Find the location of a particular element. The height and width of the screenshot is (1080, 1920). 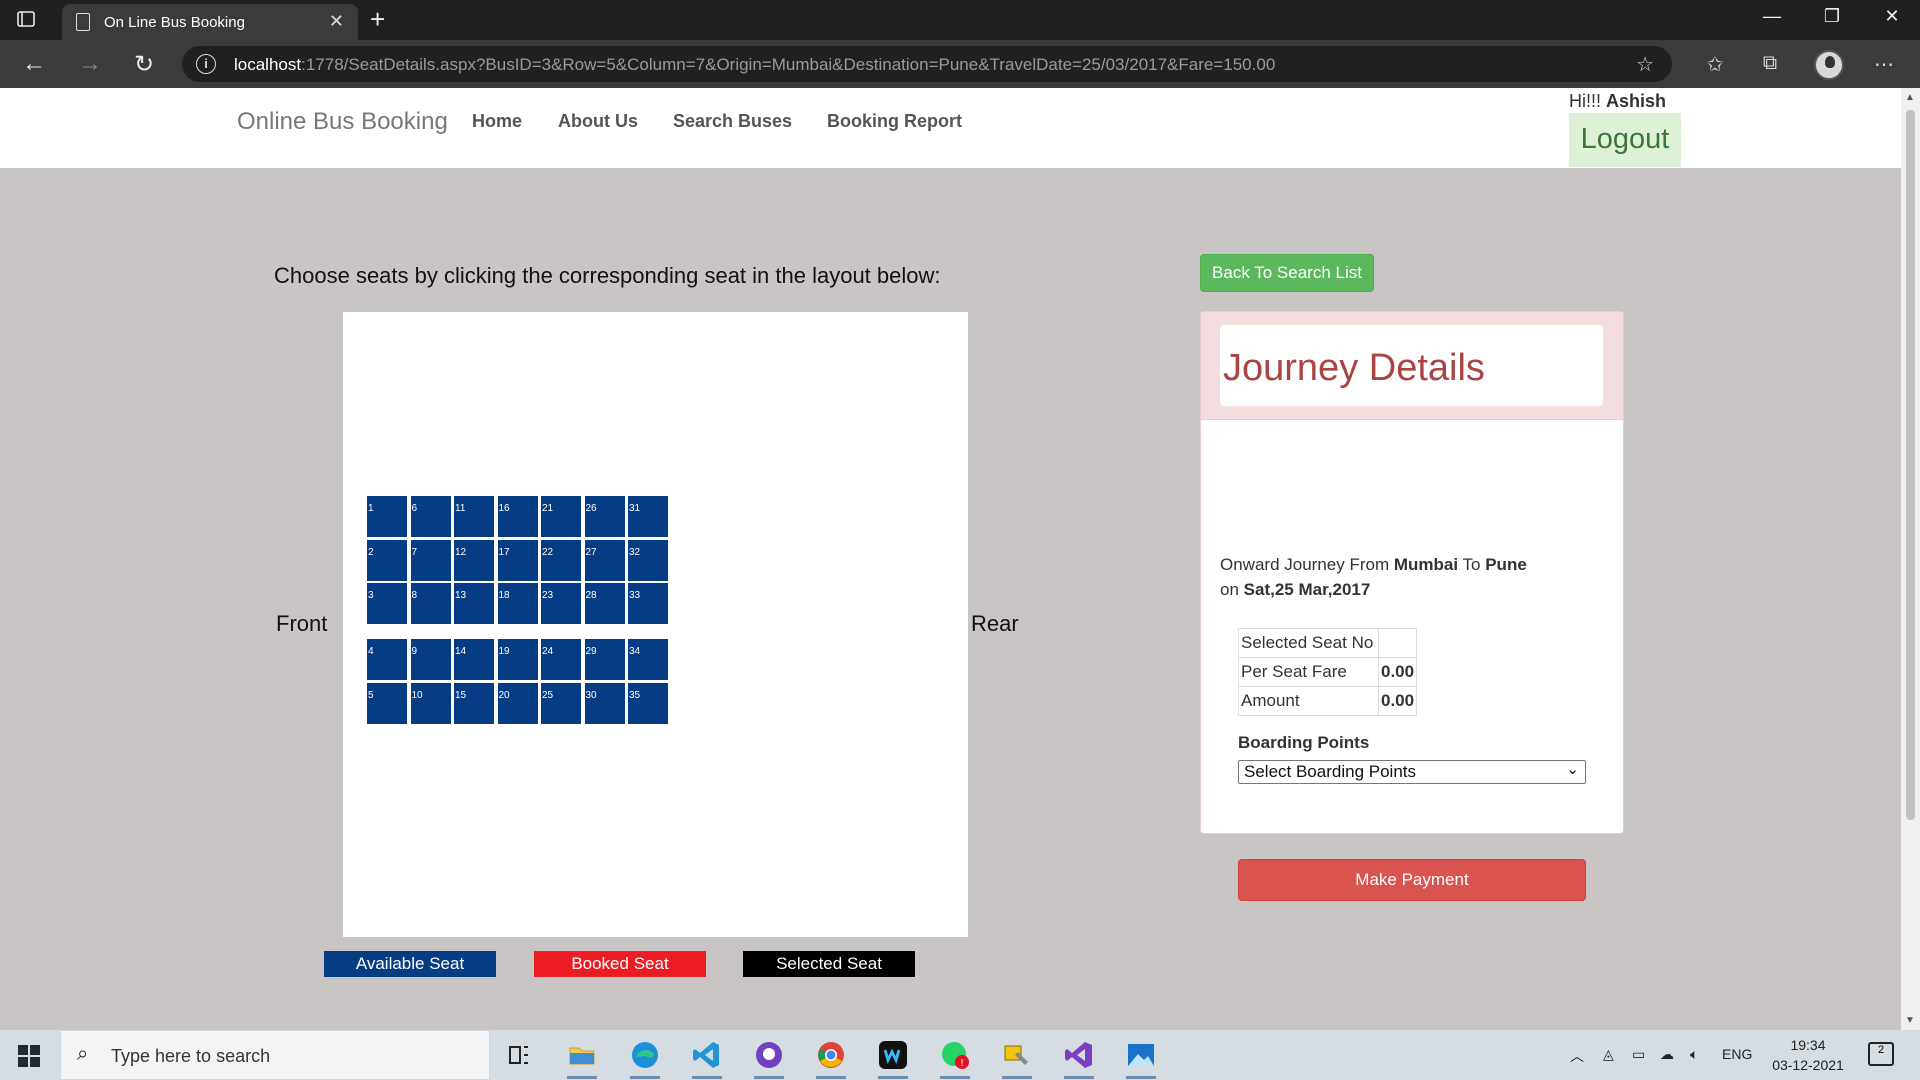

seat-33: 33 is located at coordinates (649, 603).